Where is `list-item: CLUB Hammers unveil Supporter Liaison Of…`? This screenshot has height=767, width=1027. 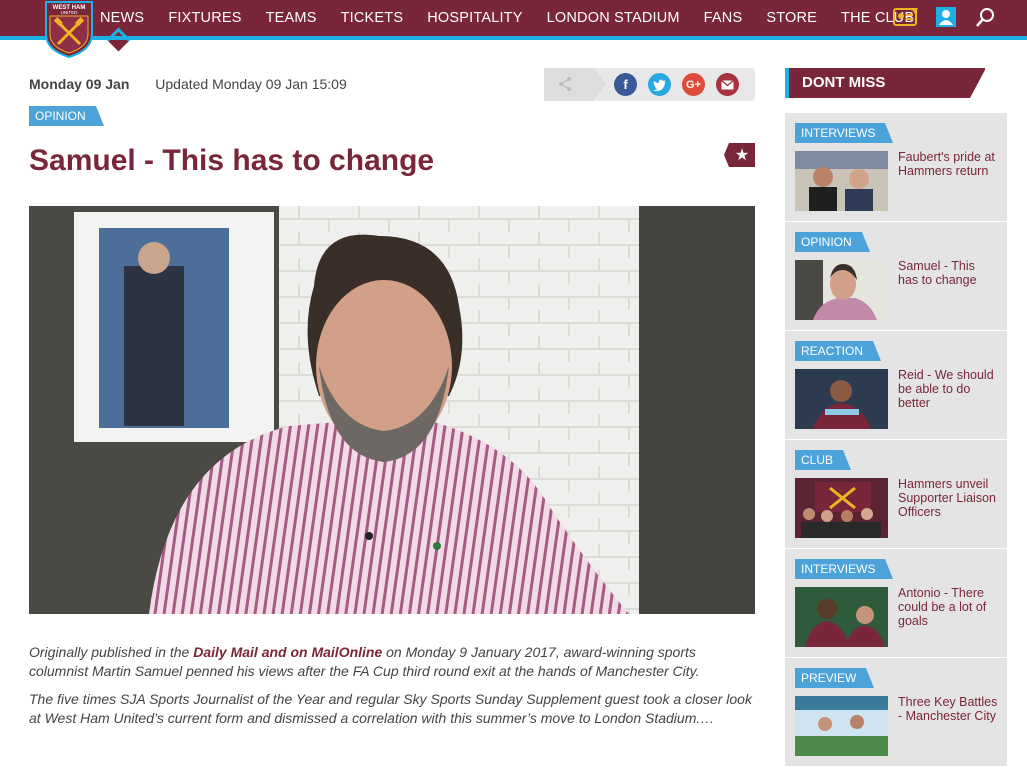
list-item: CLUB Hammers unveil Supporter Liaison Of… is located at coordinates (896, 494).